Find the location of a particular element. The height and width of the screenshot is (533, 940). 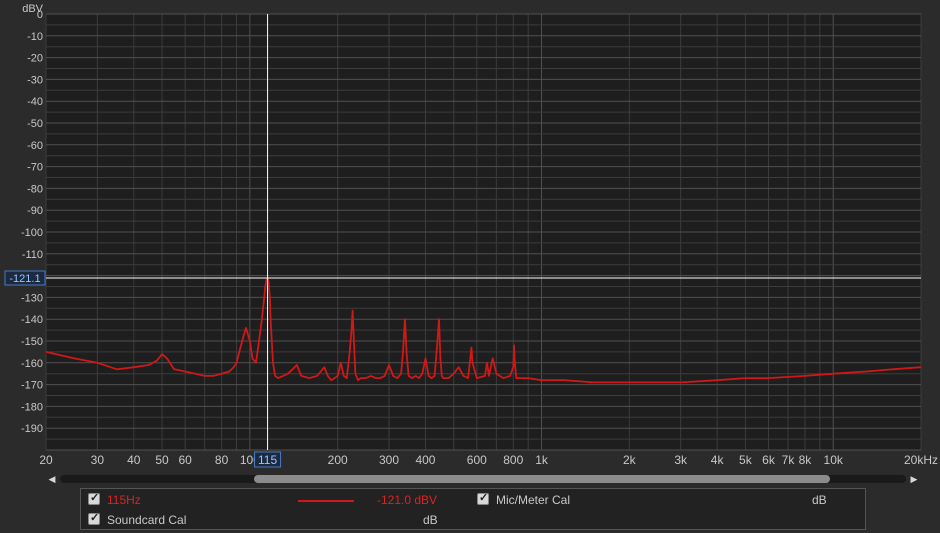

cursor-y-readout: -121.1 is located at coordinates (24, 279).